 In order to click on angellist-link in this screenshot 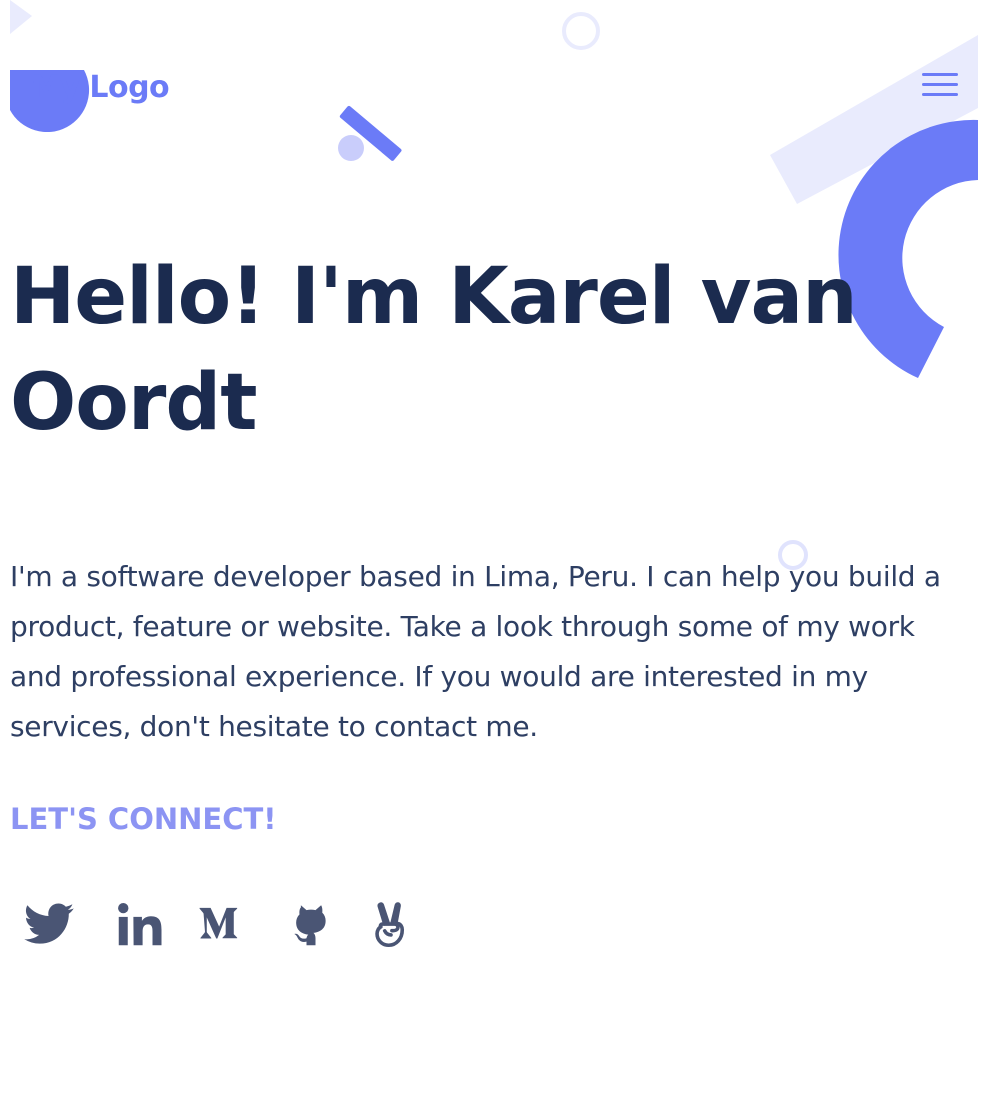, I will do `click(393, 925)`.